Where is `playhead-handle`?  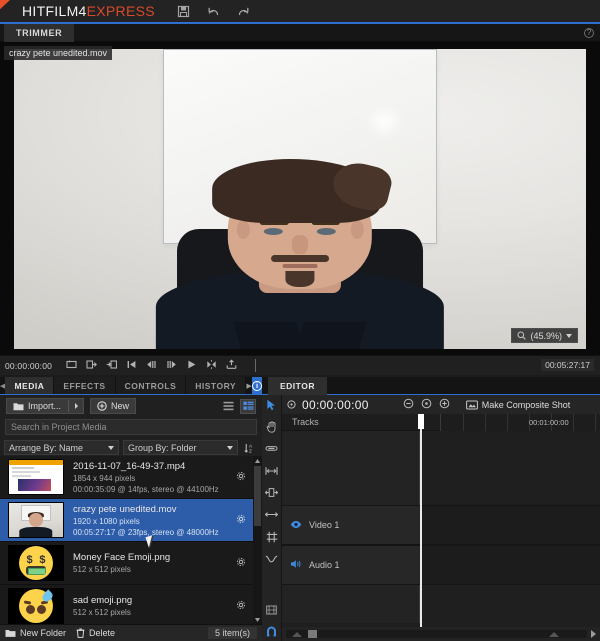 playhead-handle is located at coordinates (421, 421).